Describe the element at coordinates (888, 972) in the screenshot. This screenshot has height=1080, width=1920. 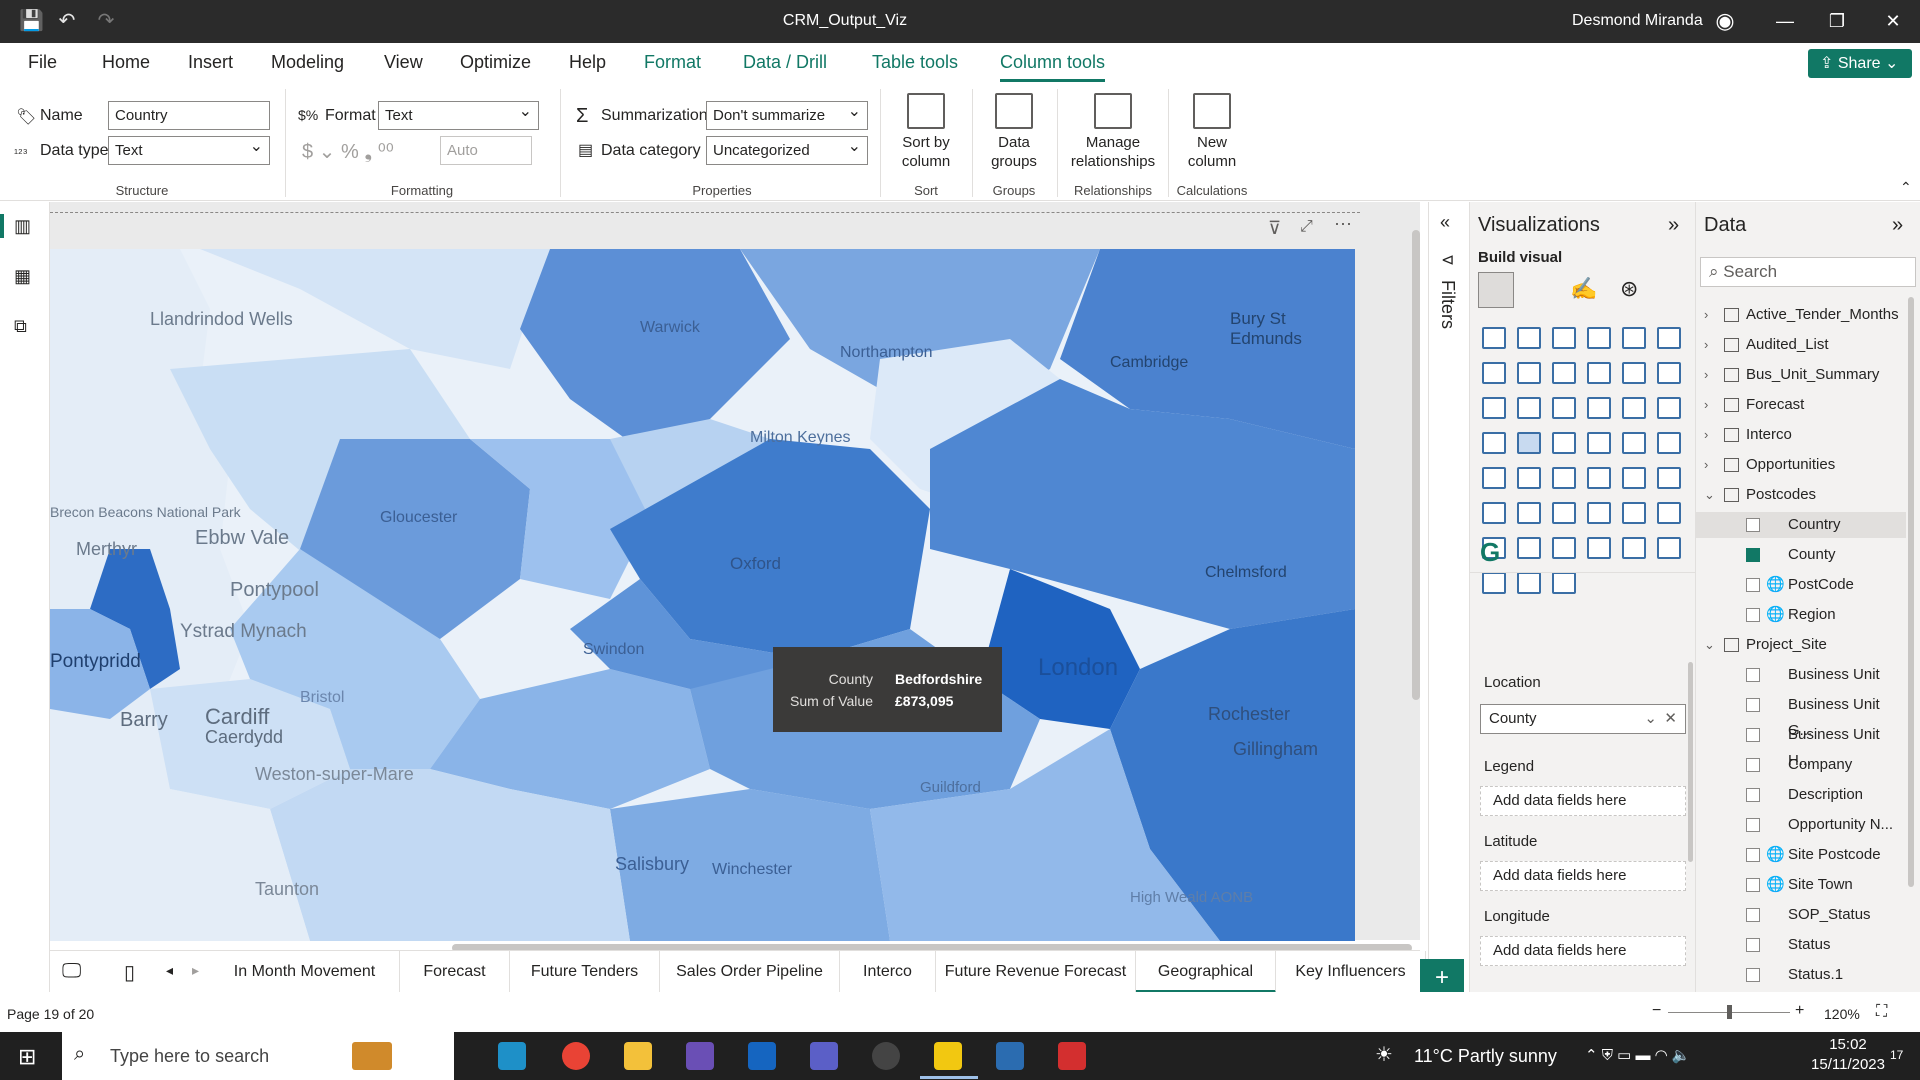
I see `page-tab: Interco` at that location.